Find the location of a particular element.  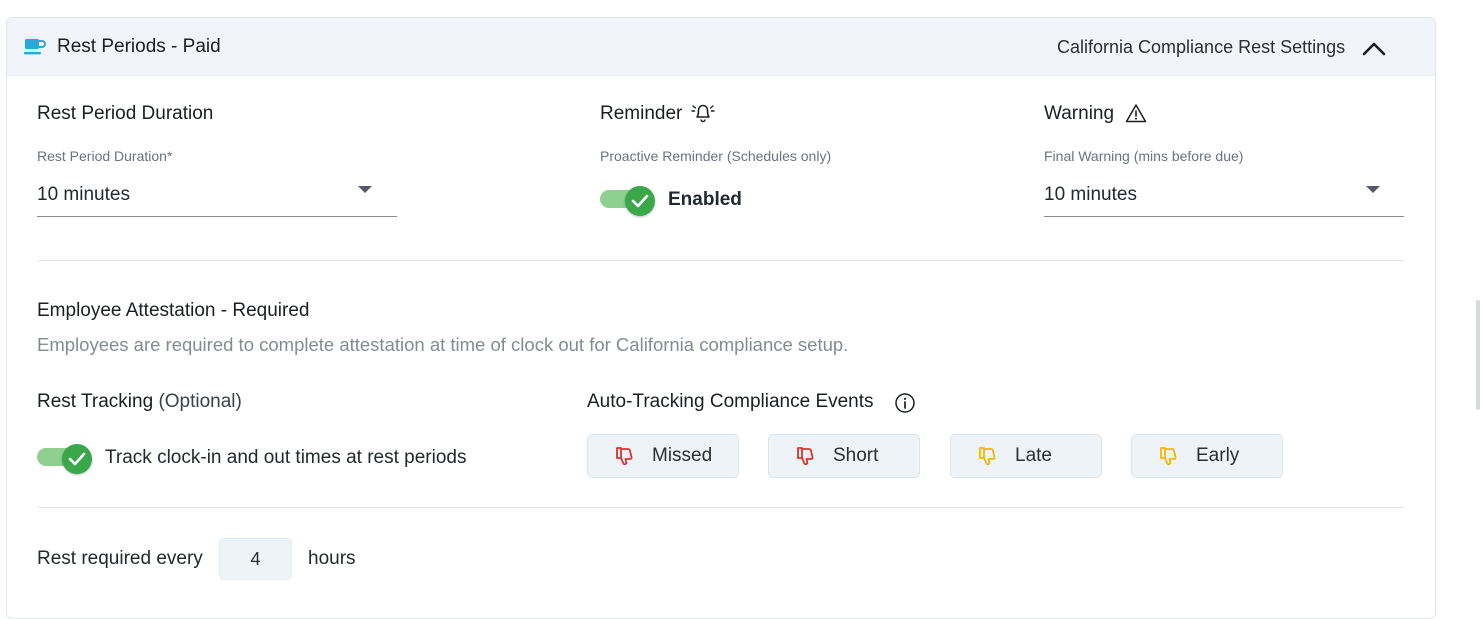

auto-tracking-heading: Auto-Tracking Compliance Events is located at coordinates (730, 401).